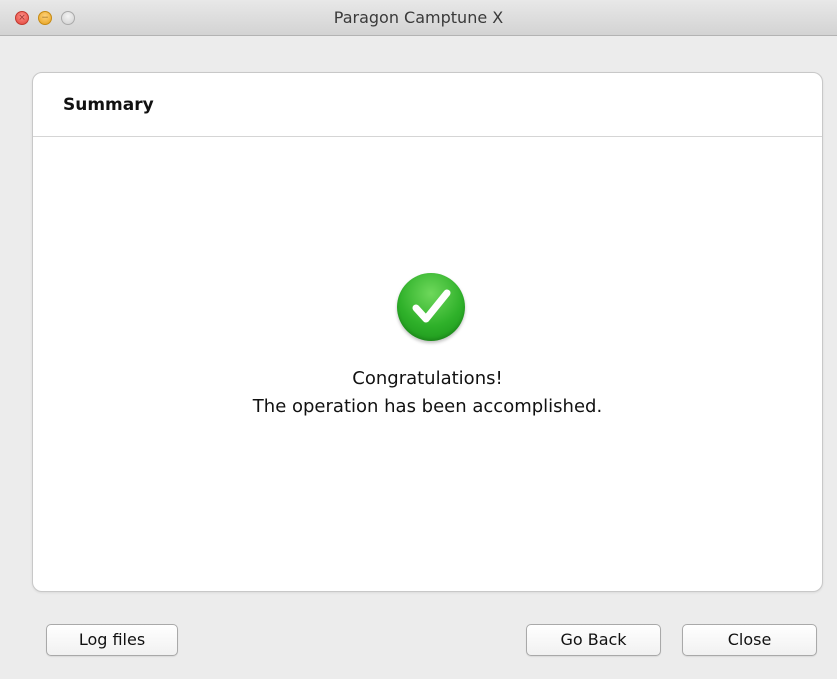  What do you see at coordinates (427, 105) in the screenshot?
I see `panel-header: Summary` at bounding box center [427, 105].